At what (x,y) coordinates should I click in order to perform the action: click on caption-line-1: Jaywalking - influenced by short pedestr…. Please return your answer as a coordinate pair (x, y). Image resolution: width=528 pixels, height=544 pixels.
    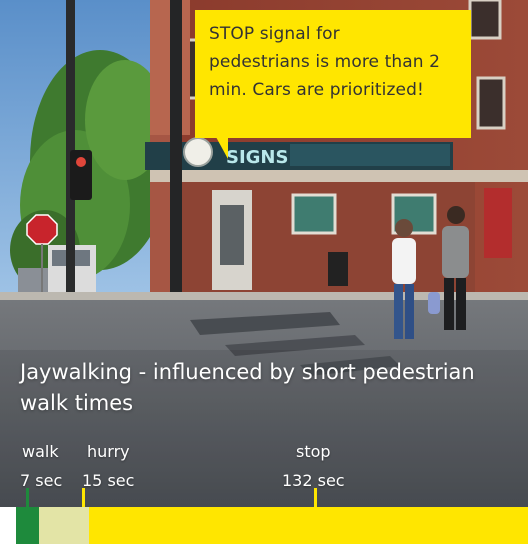
    Looking at the image, I should click on (247, 372).